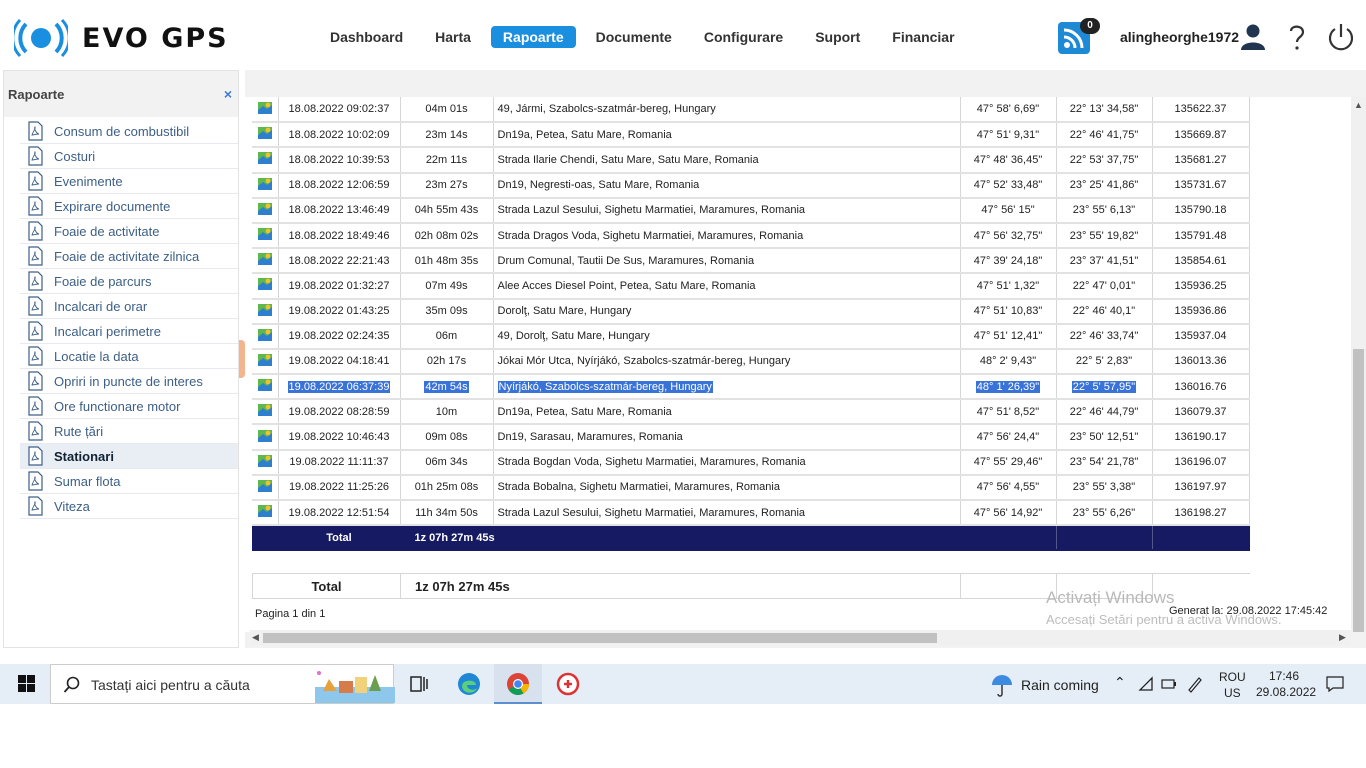  What do you see at coordinates (600, 638) in the screenshot?
I see `horizontal-scroll-thumb` at bounding box center [600, 638].